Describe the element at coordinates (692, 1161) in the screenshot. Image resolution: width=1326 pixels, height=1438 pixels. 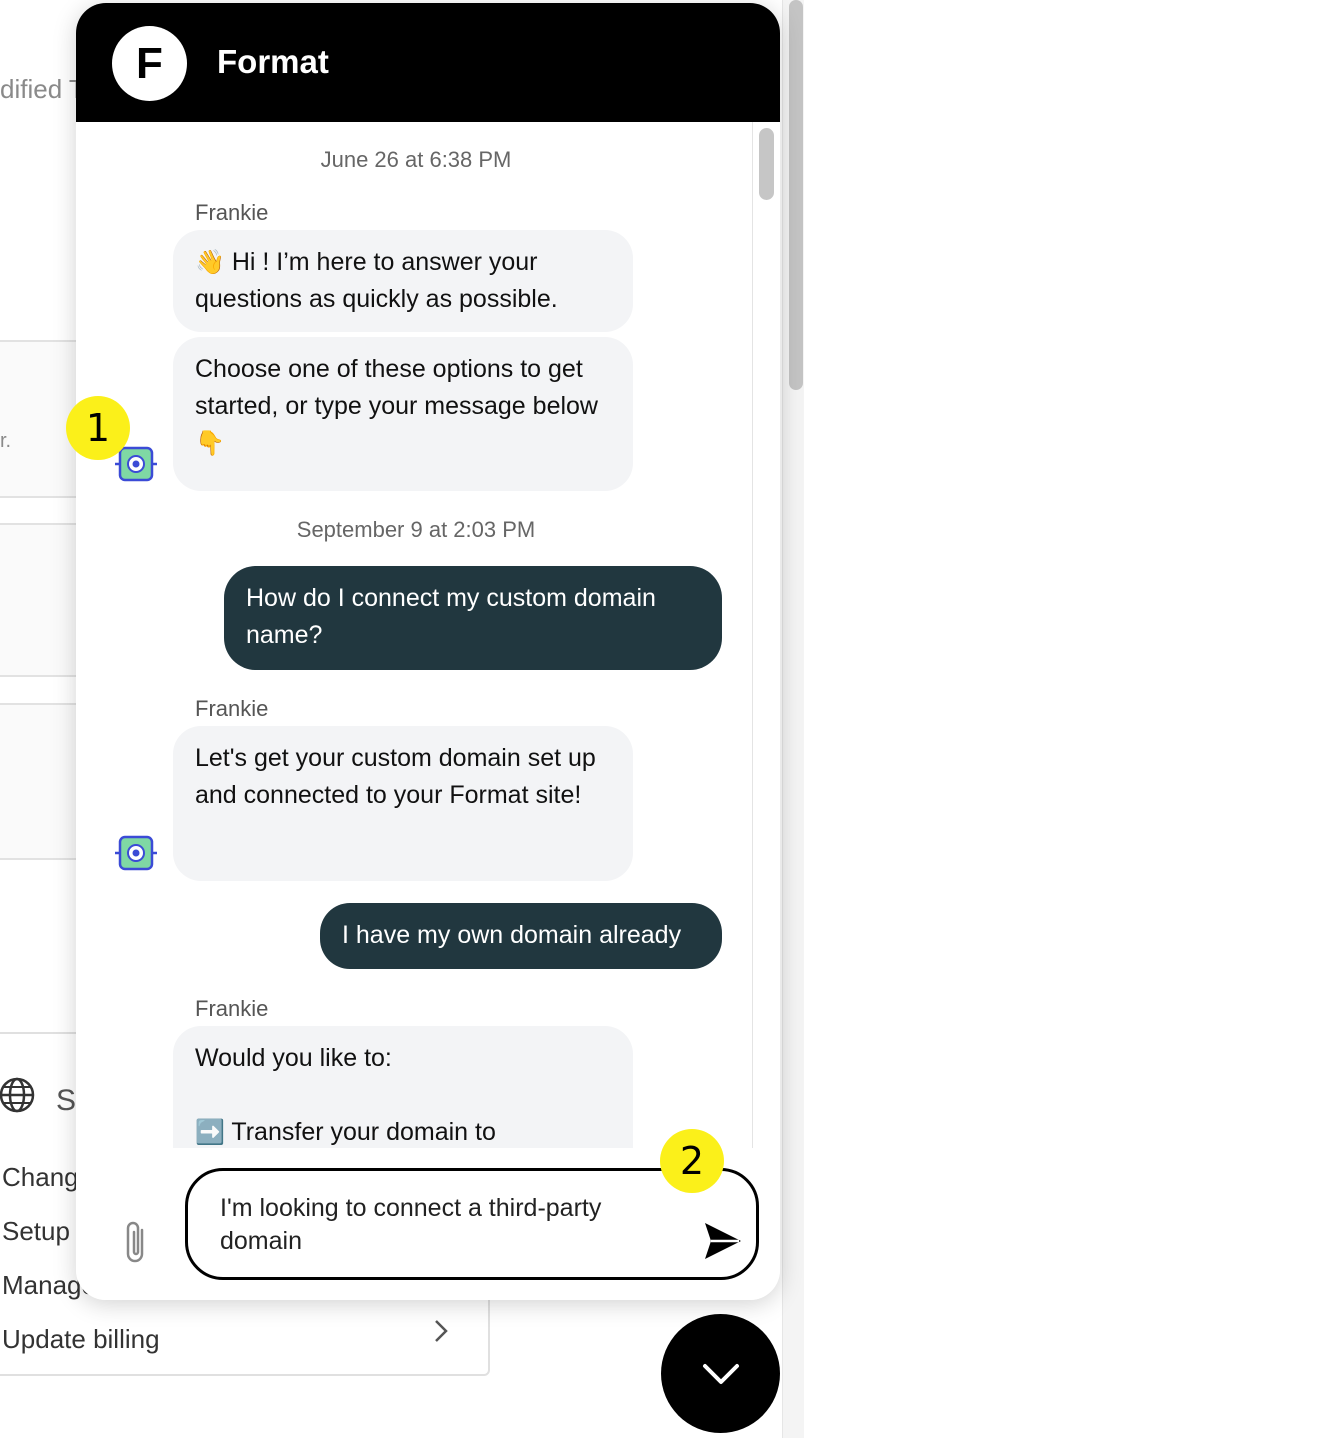
I see `annotation-marker-2: 2` at that location.